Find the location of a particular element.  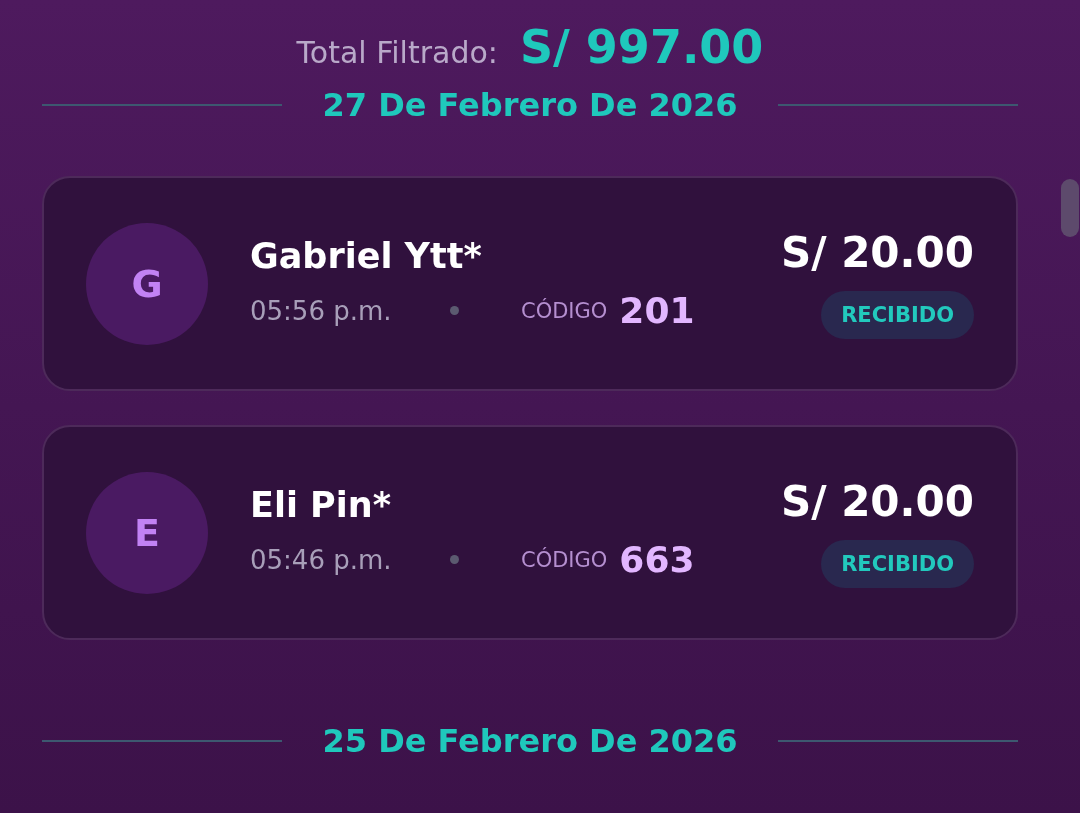

payer-name: Eli Pin* is located at coordinates (321, 505).